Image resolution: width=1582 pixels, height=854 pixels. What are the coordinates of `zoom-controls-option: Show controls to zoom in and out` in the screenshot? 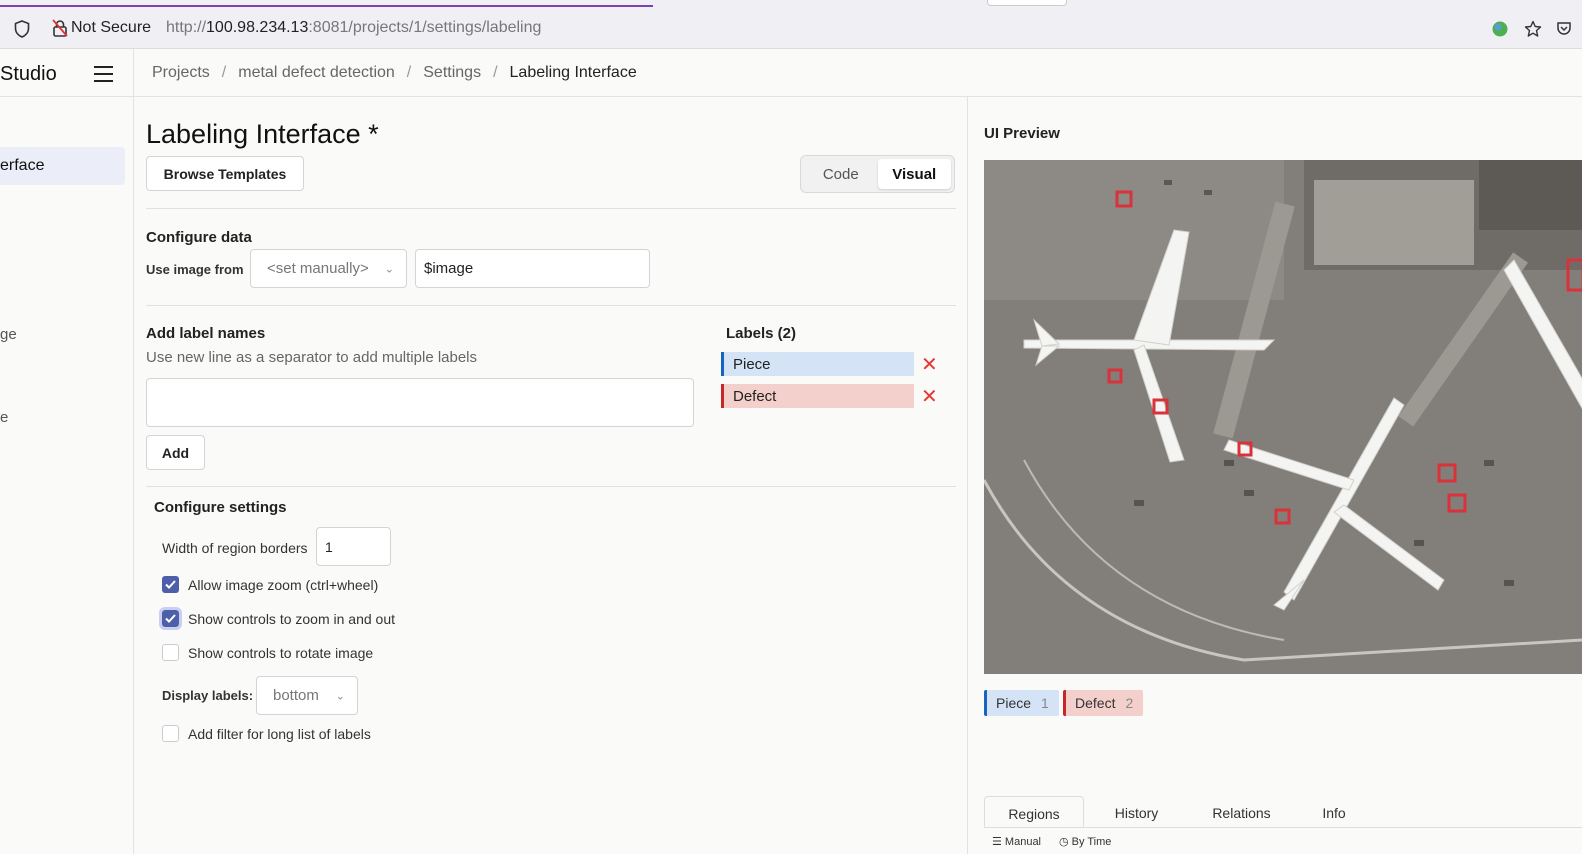 It's located at (277, 618).